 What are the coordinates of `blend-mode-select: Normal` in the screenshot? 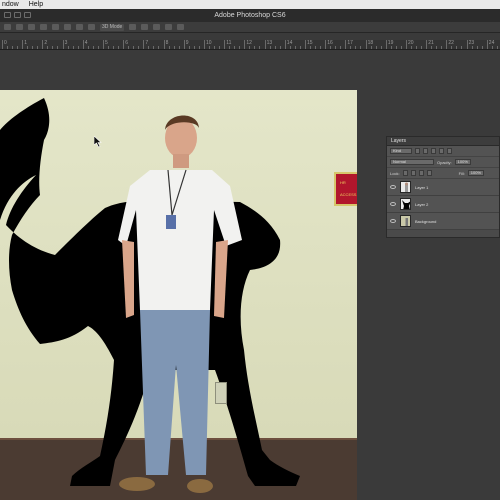 It's located at (412, 162).